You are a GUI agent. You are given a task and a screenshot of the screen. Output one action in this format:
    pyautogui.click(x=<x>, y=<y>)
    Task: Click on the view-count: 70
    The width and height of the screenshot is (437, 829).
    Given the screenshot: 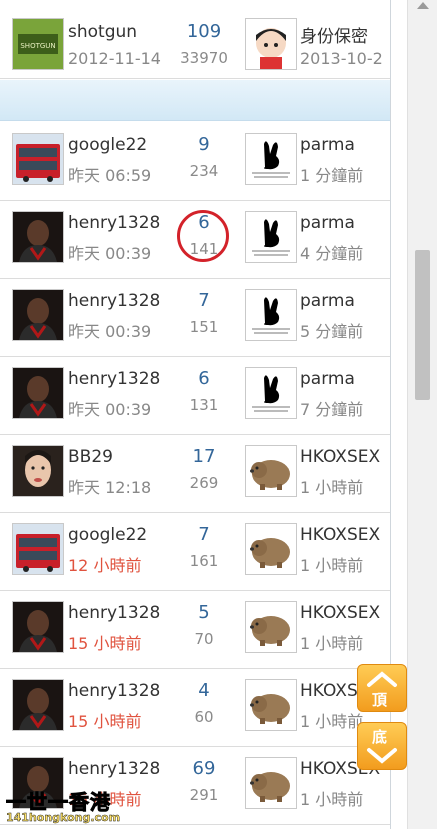 What is the action you would take?
    pyautogui.click(x=204, y=639)
    